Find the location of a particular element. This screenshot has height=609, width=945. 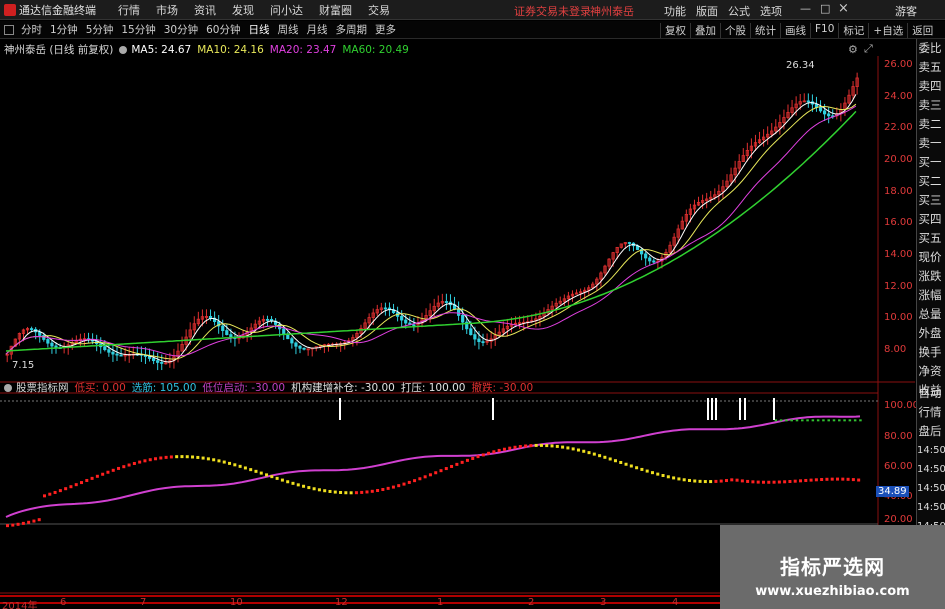

sidebar-item: 净资 is located at coordinates (930, 371).